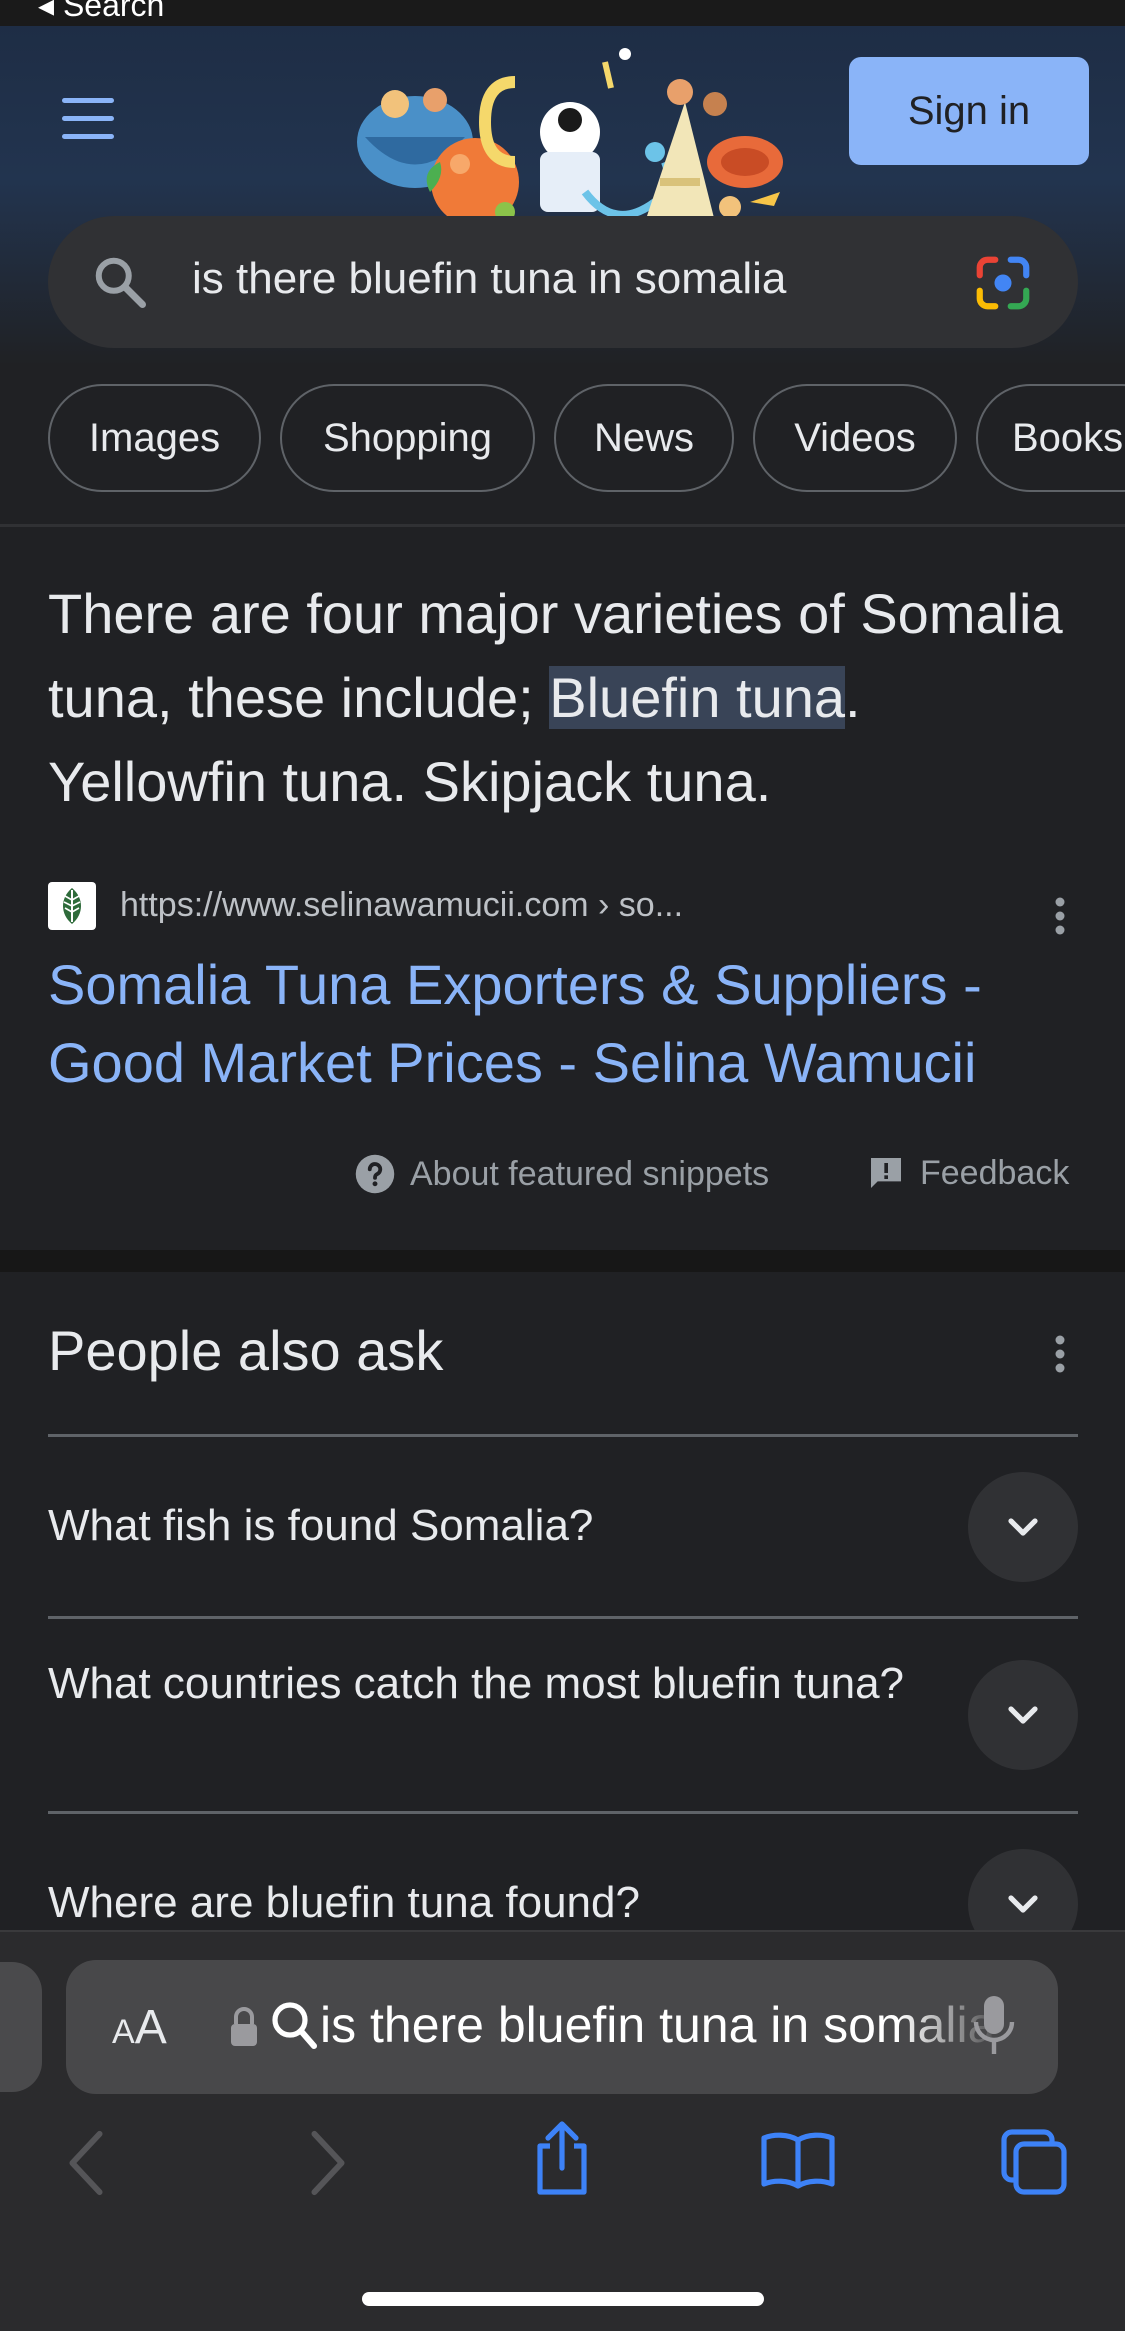  What do you see at coordinates (407, 438) in the screenshot?
I see `chip-shopping: Shopping` at bounding box center [407, 438].